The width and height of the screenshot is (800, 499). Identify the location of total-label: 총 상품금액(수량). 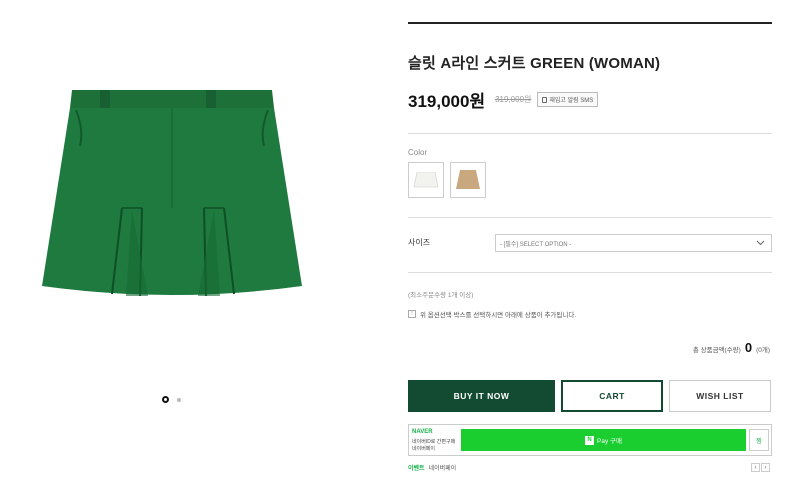
(716, 350).